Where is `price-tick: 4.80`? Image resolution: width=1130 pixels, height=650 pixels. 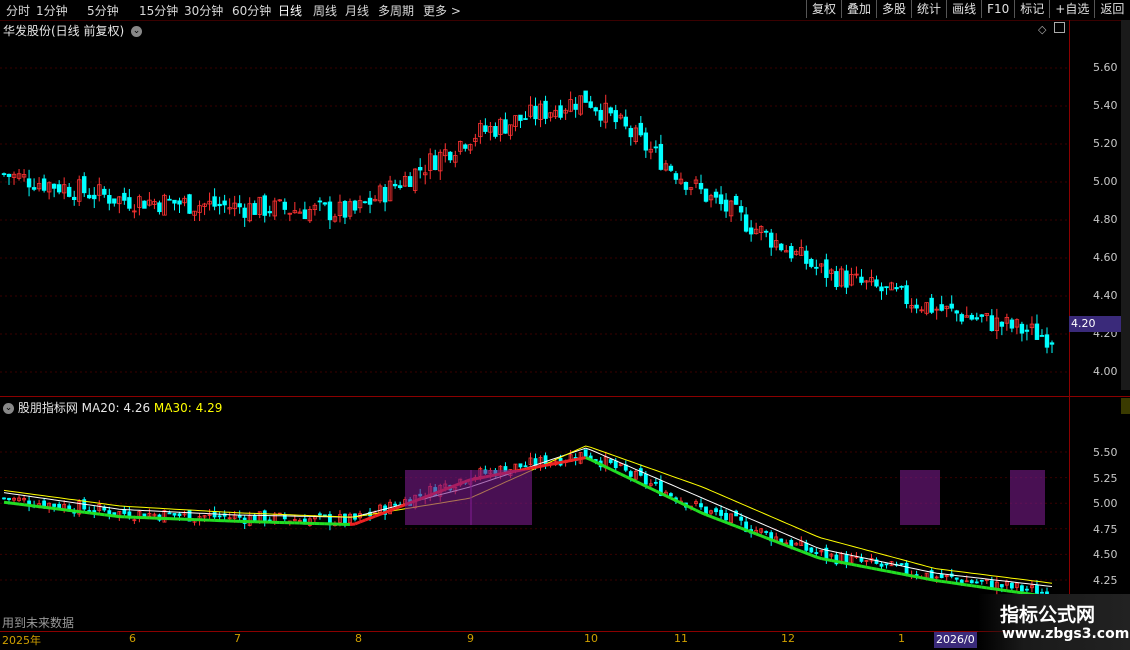
price-tick: 4.80 is located at coordinates (1105, 219).